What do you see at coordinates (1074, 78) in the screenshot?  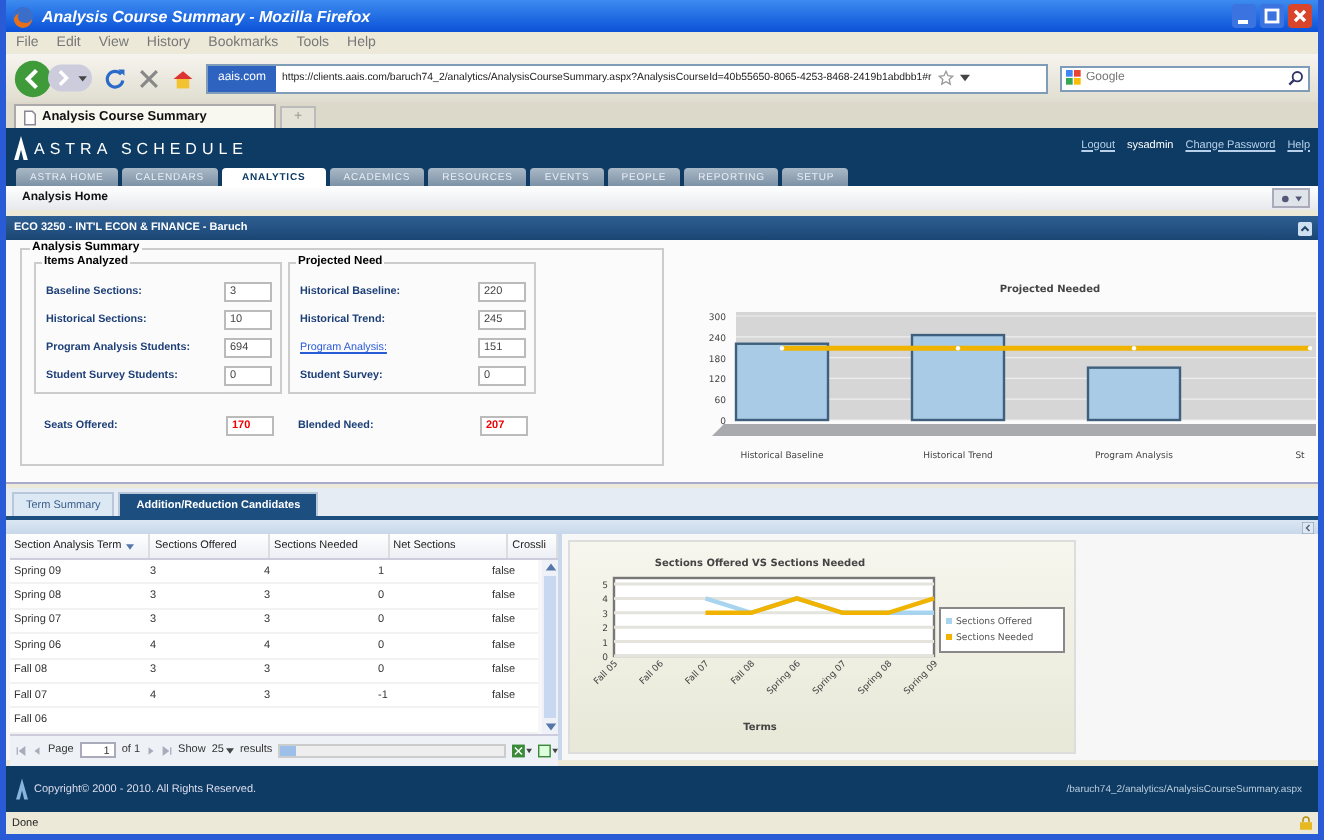 I see `search-engine-icon` at bounding box center [1074, 78].